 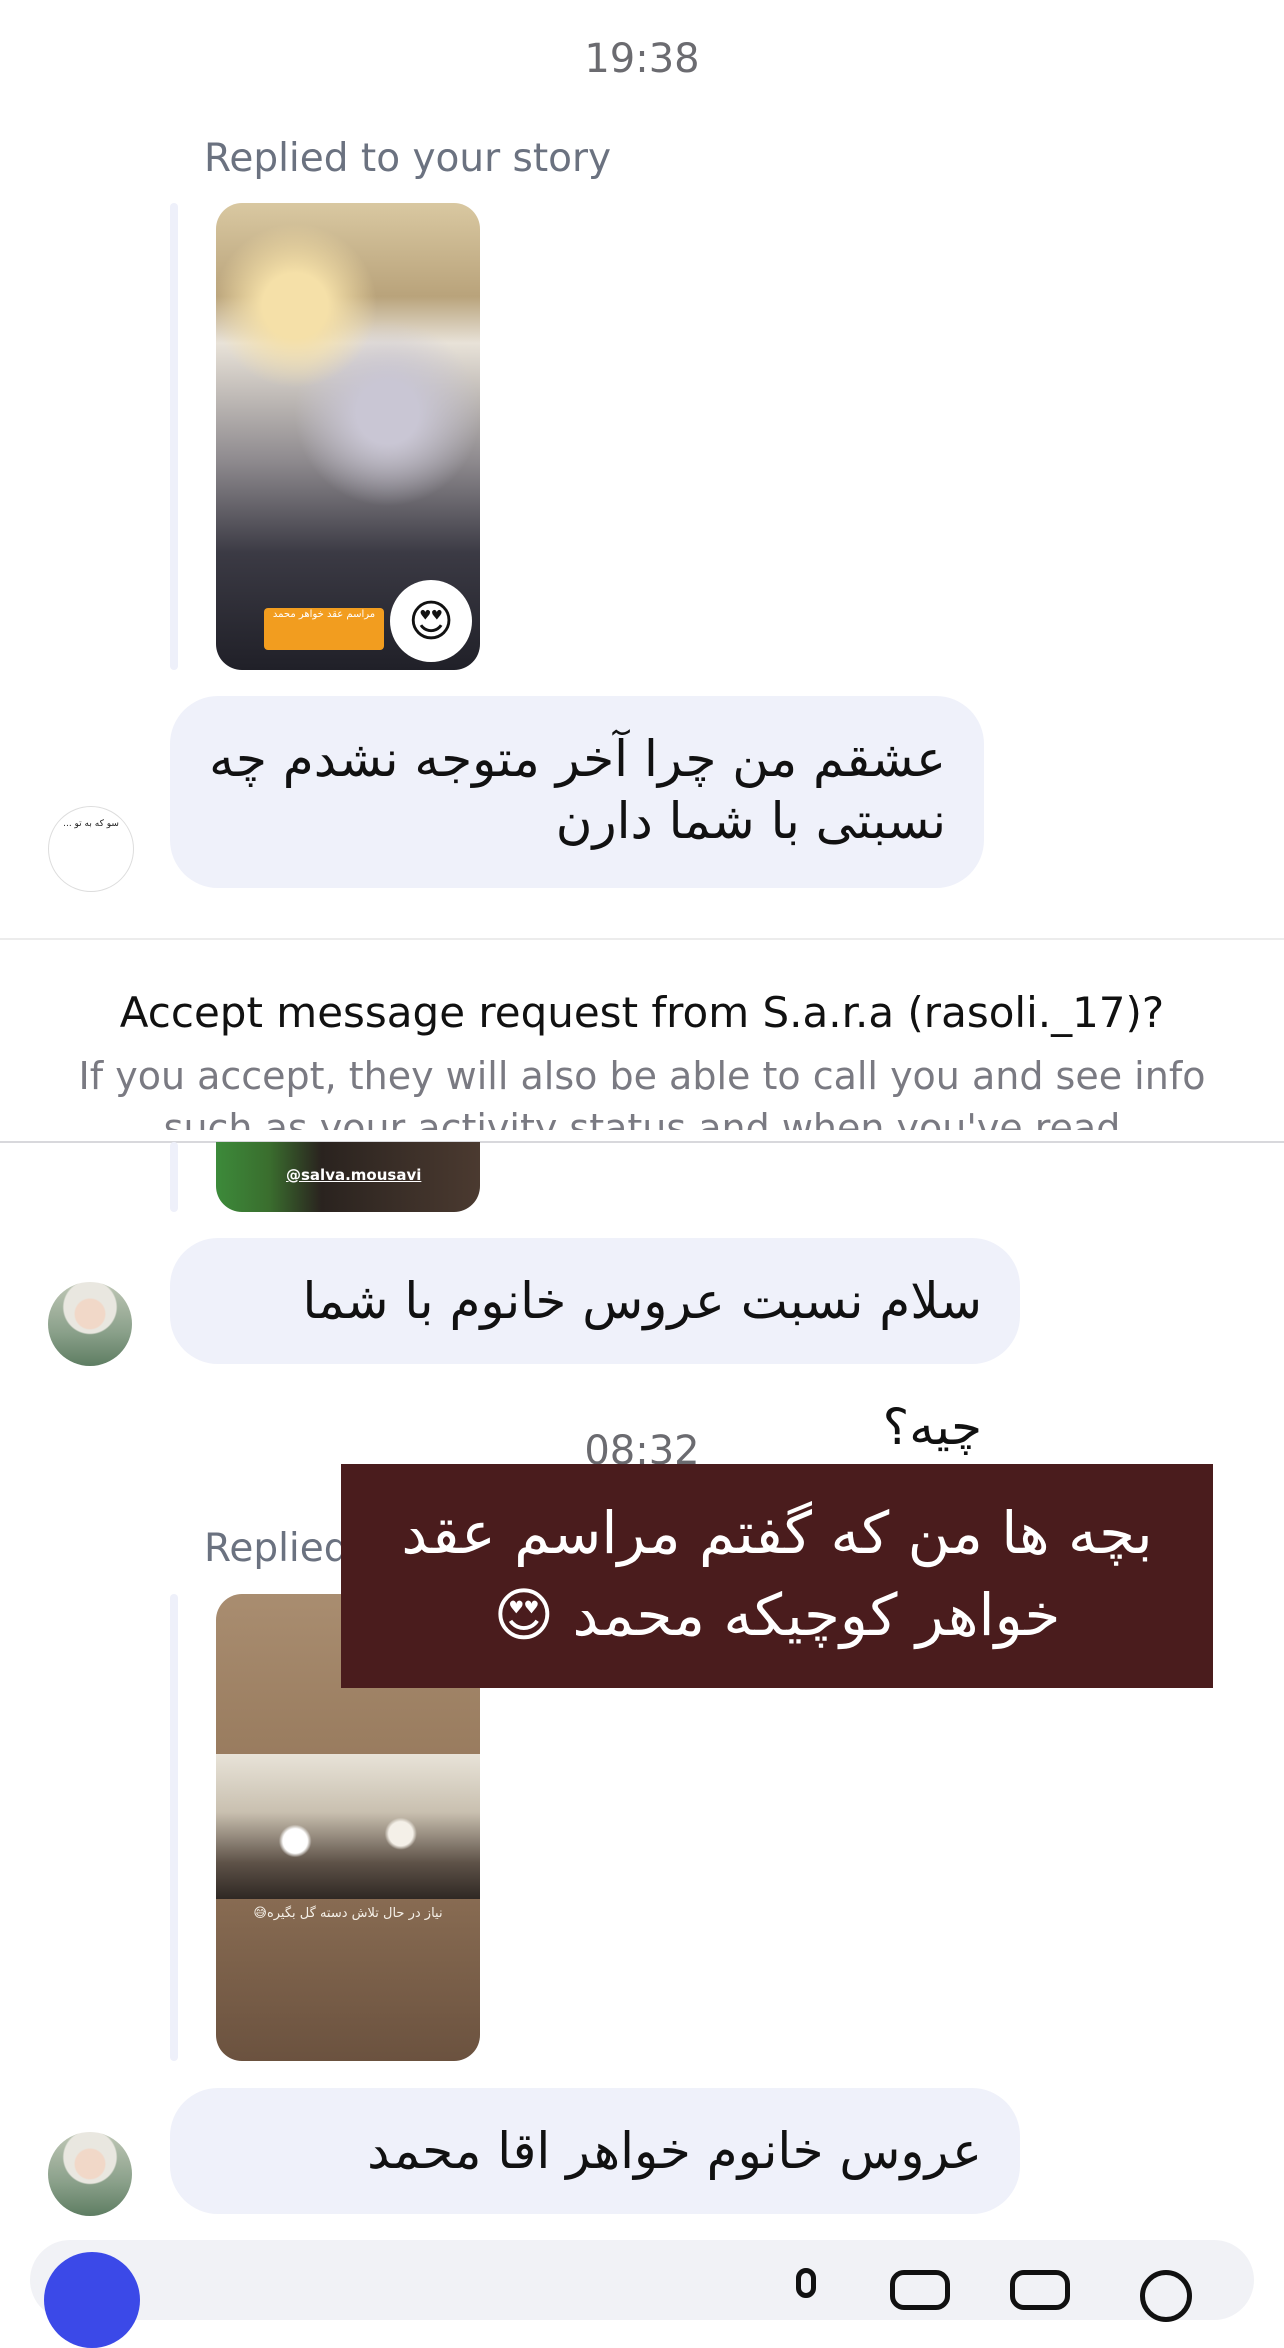 I want to click on story-thumbnail: @salva.mousavi, so click(x=348, y=1177).